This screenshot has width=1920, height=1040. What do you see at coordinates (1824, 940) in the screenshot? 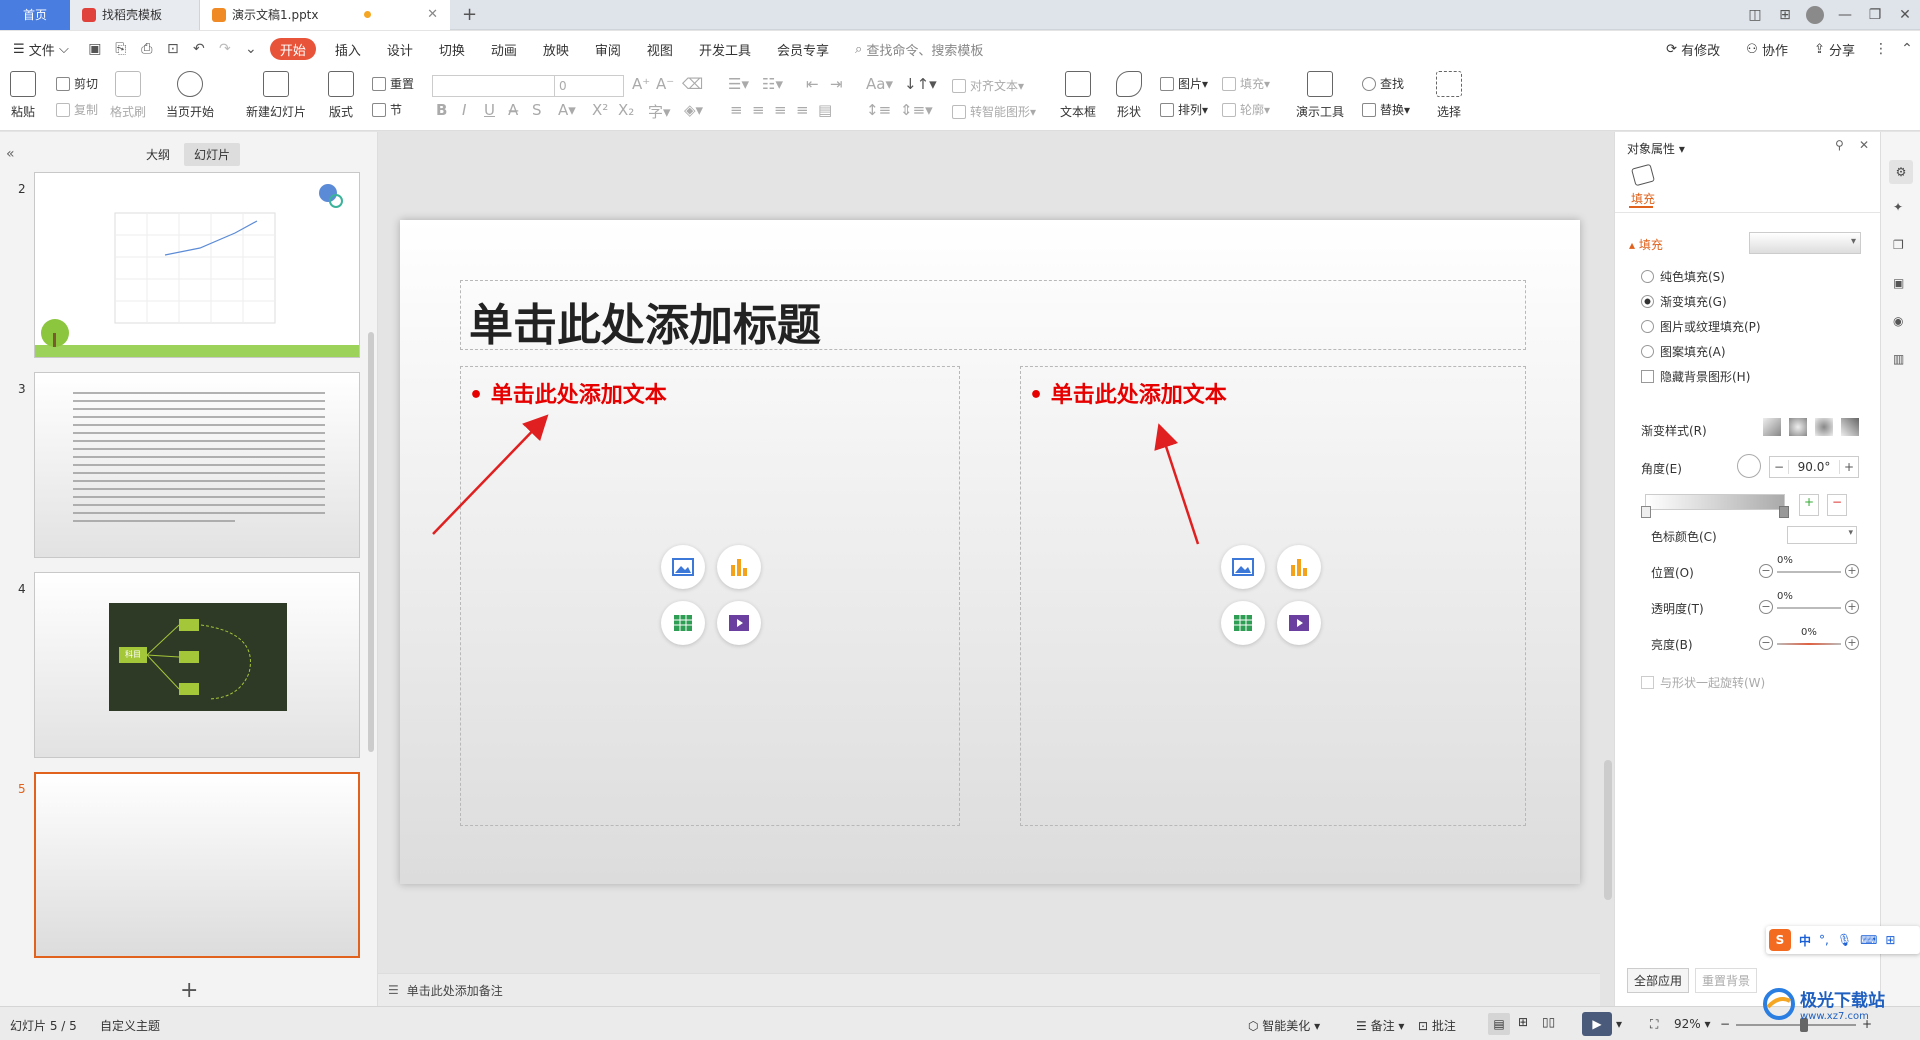
I see `ime-punct: °,` at bounding box center [1824, 940].